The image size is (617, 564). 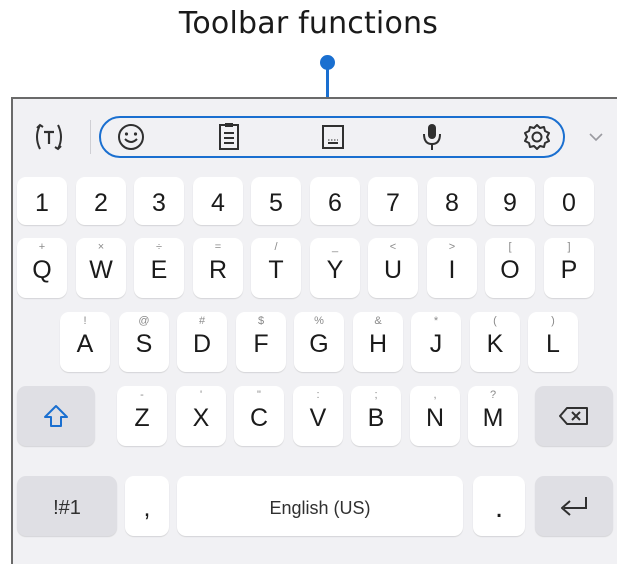 What do you see at coordinates (596, 137) in the screenshot?
I see `expand-chevron-icon` at bounding box center [596, 137].